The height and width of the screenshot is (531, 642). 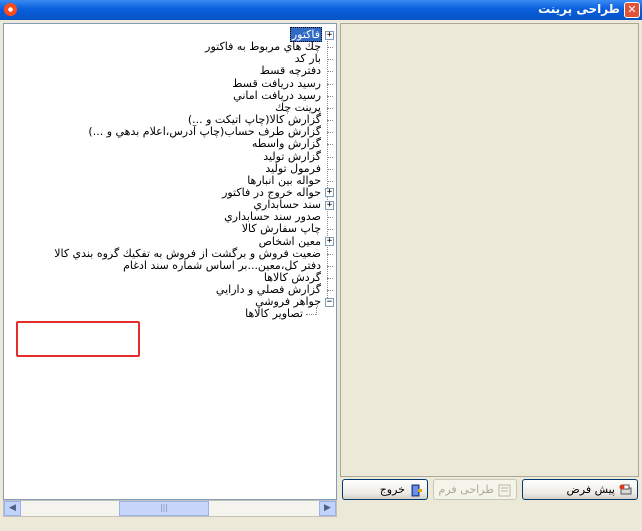 What do you see at coordinates (590, 489) in the screenshot?
I see `preview-button-label: پیش فرض` at bounding box center [590, 489].